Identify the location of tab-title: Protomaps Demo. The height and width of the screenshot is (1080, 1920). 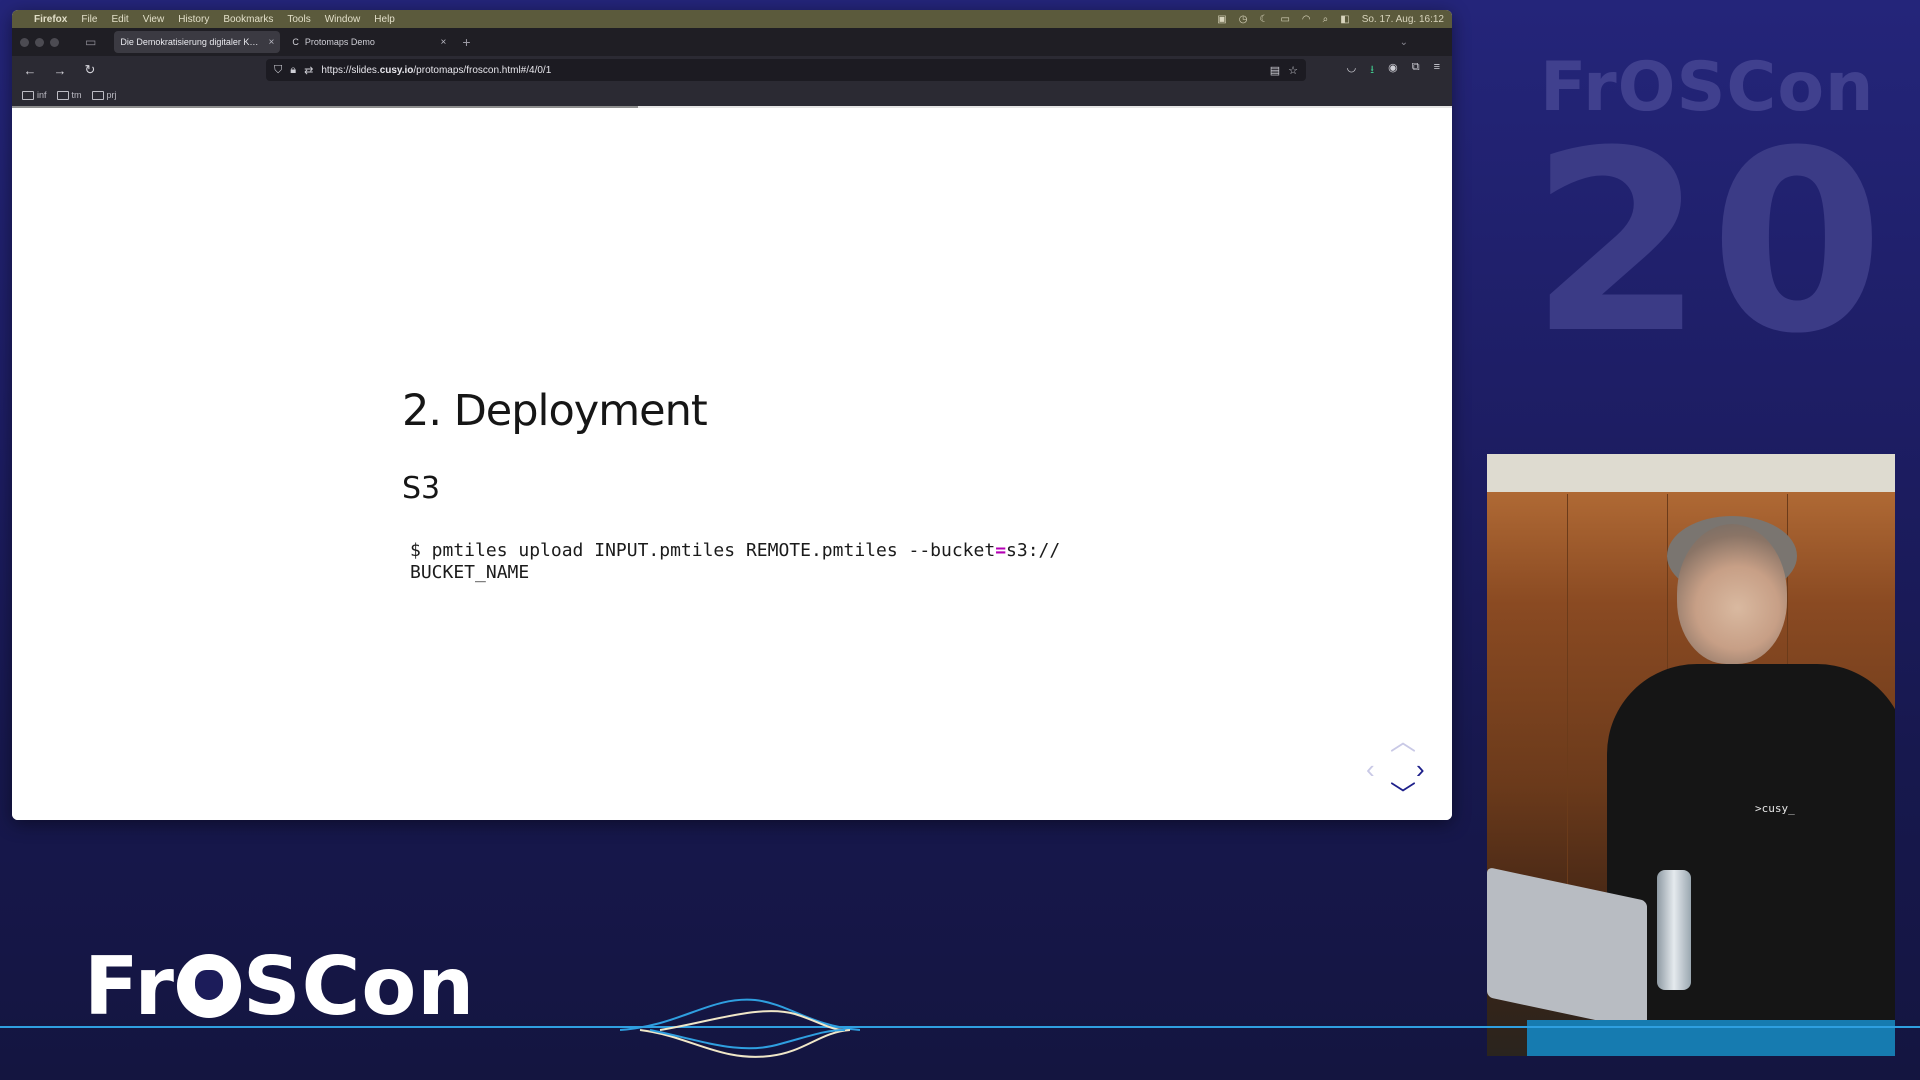
(339, 42).